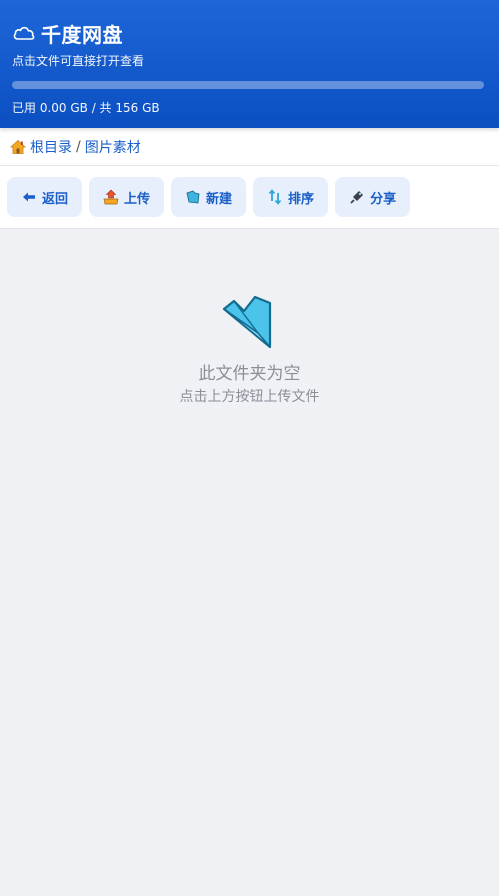  What do you see at coordinates (248, 85) in the screenshot?
I see `storage-progress-bar` at bounding box center [248, 85].